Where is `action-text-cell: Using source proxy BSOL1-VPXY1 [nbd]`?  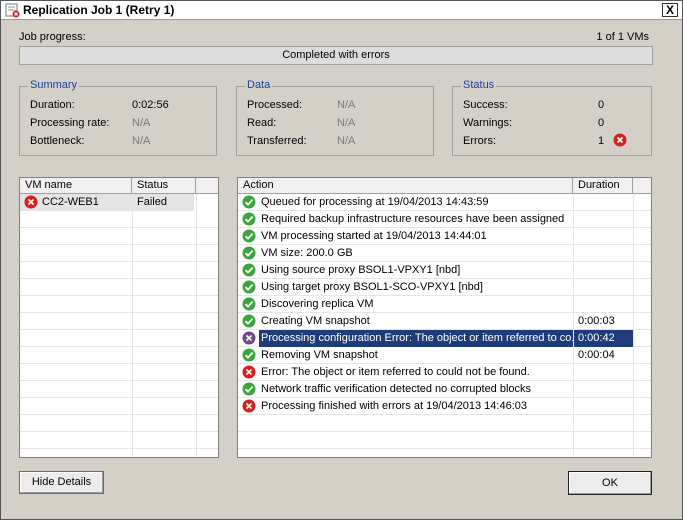
action-text-cell: Using source proxy BSOL1-VPXY1 [nbd] is located at coordinates (361, 270).